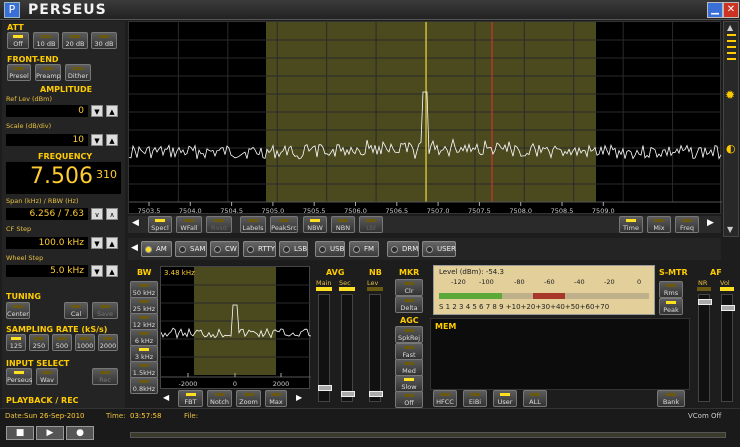  I want to click on bw-panel: -2000 0 2000 3.48 kHz, so click(235, 328).